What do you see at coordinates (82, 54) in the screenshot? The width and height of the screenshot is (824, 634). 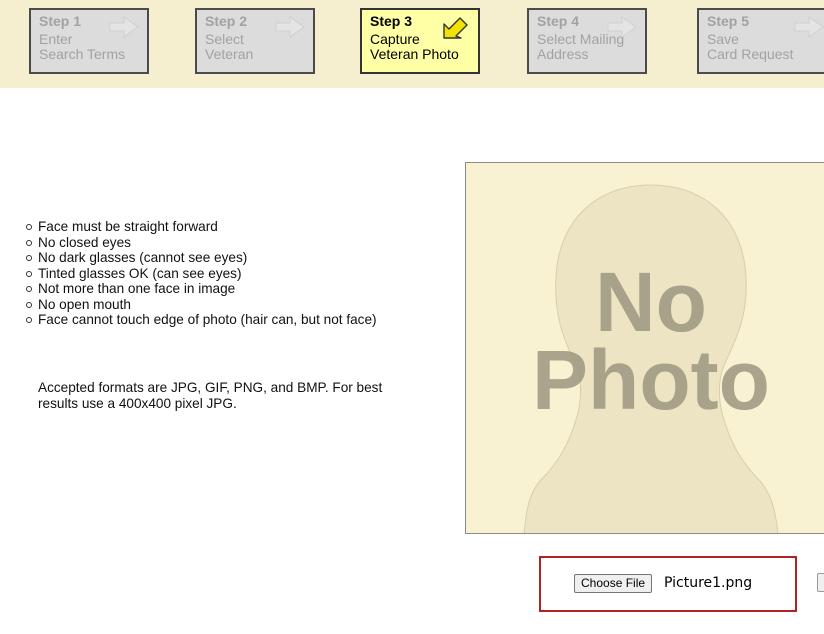 I see `step-1-label-line2: Search Terms` at bounding box center [82, 54].